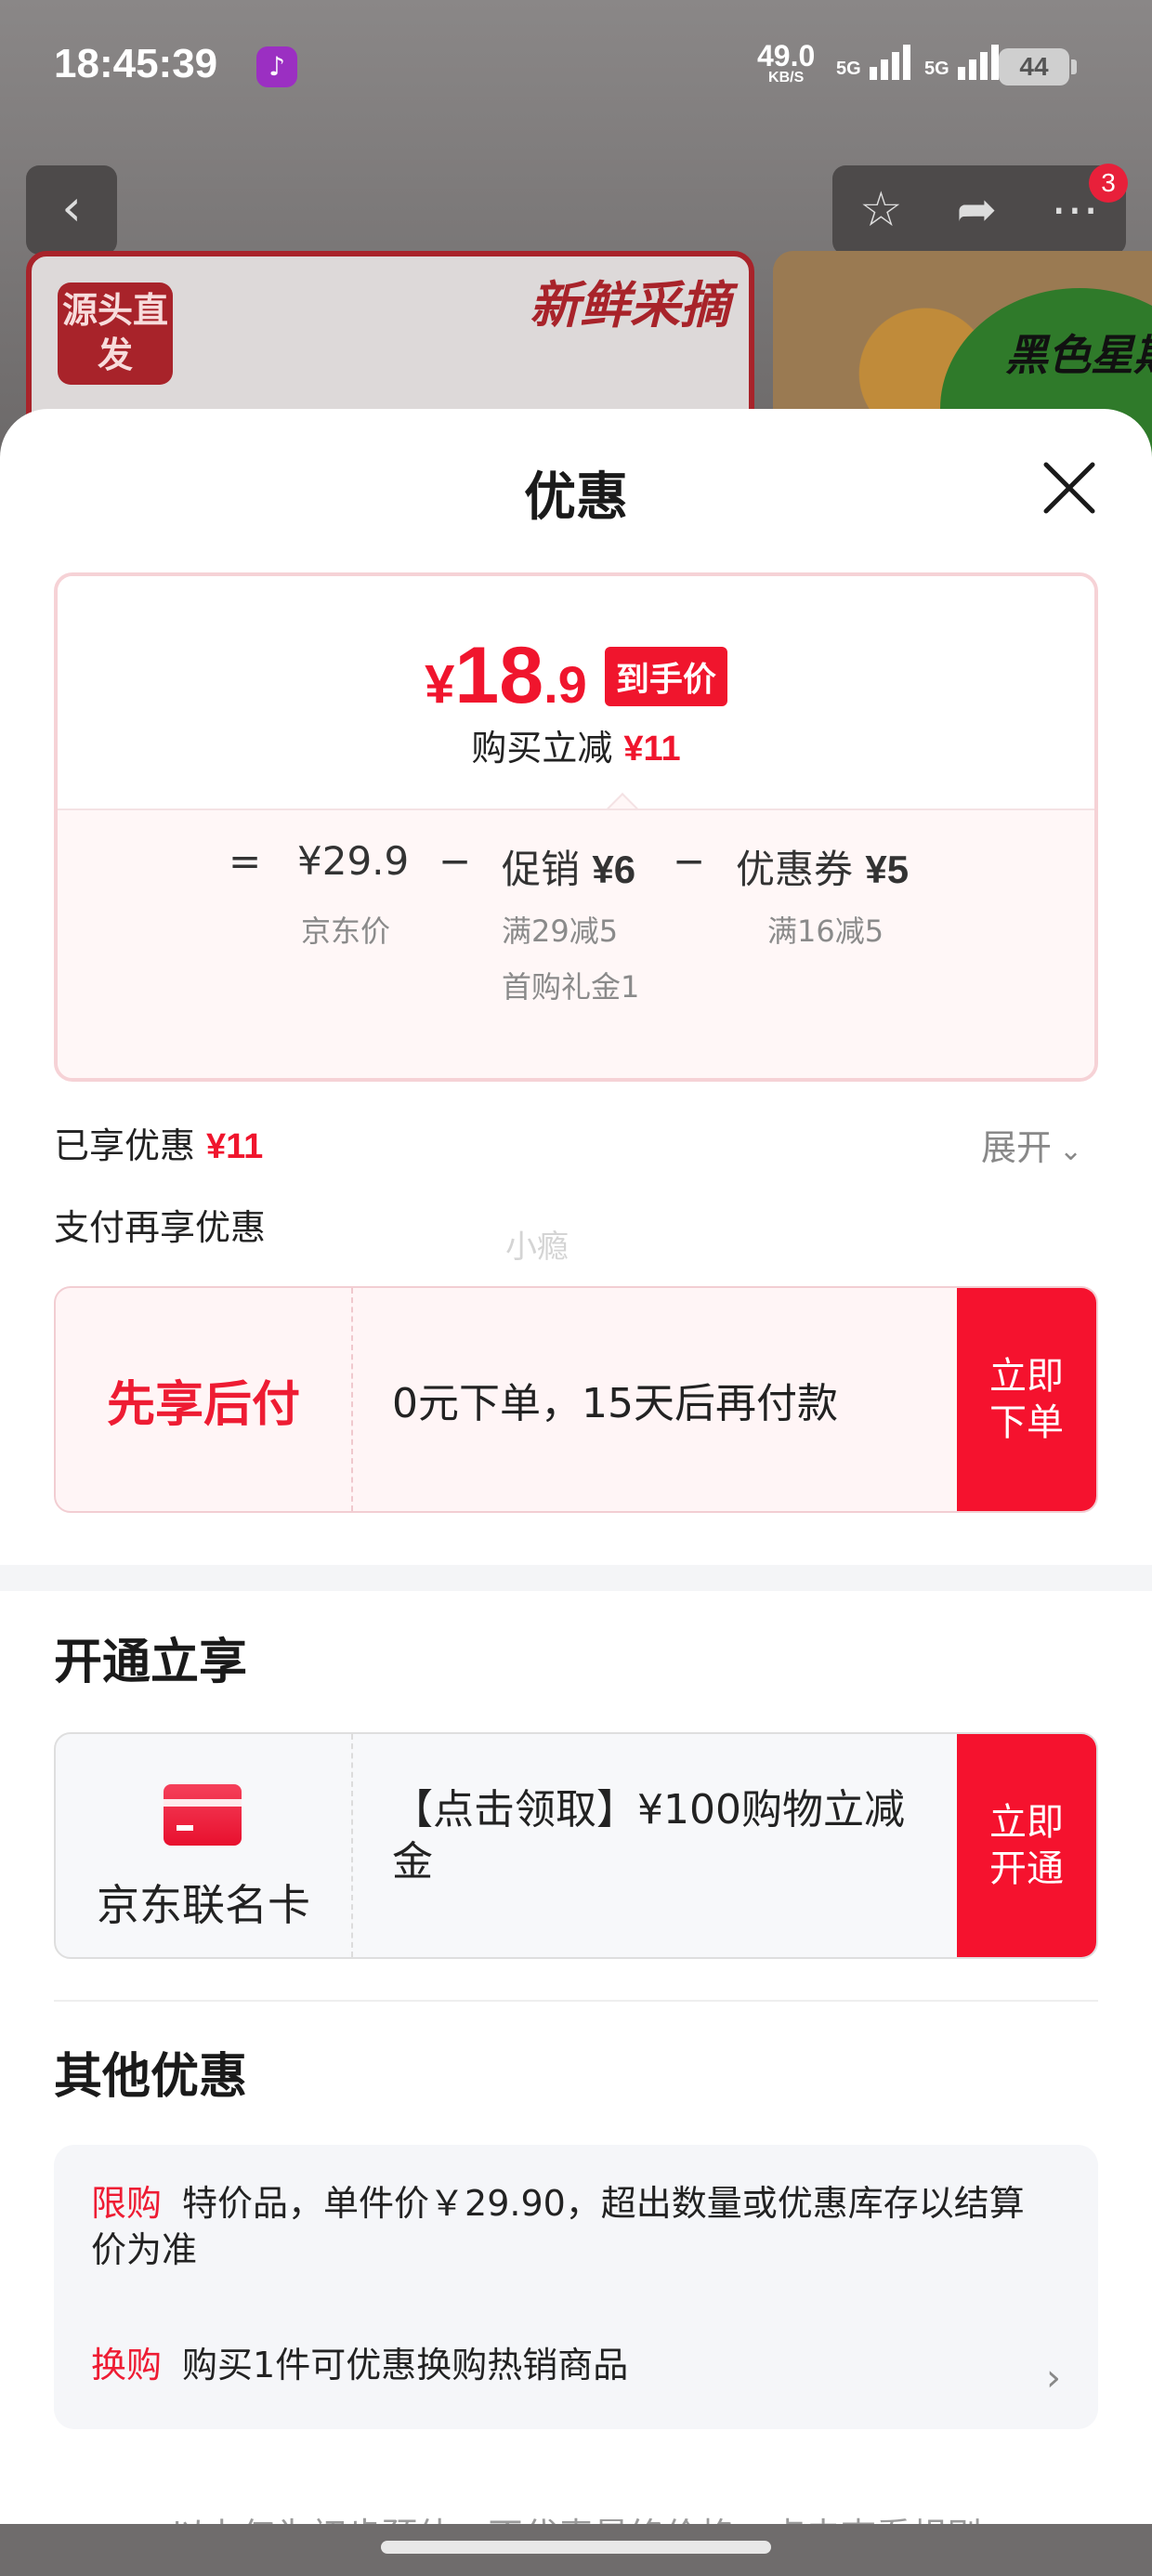 This screenshot has width=1152, height=2576. I want to click on star-icon: ☆, so click(881, 210).